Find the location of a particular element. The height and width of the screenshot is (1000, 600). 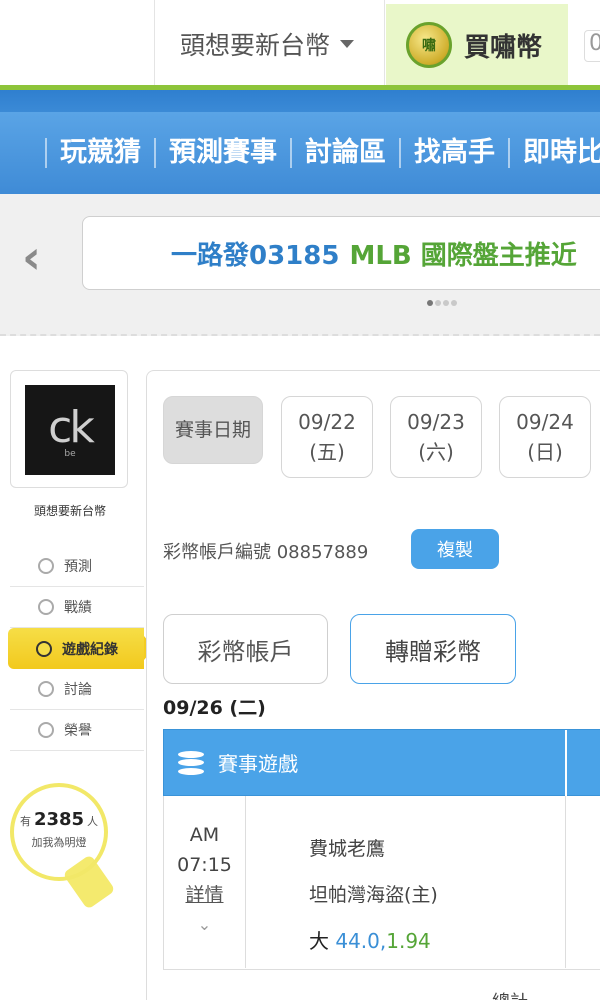

carousel-dots is located at coordinates (442, 303).